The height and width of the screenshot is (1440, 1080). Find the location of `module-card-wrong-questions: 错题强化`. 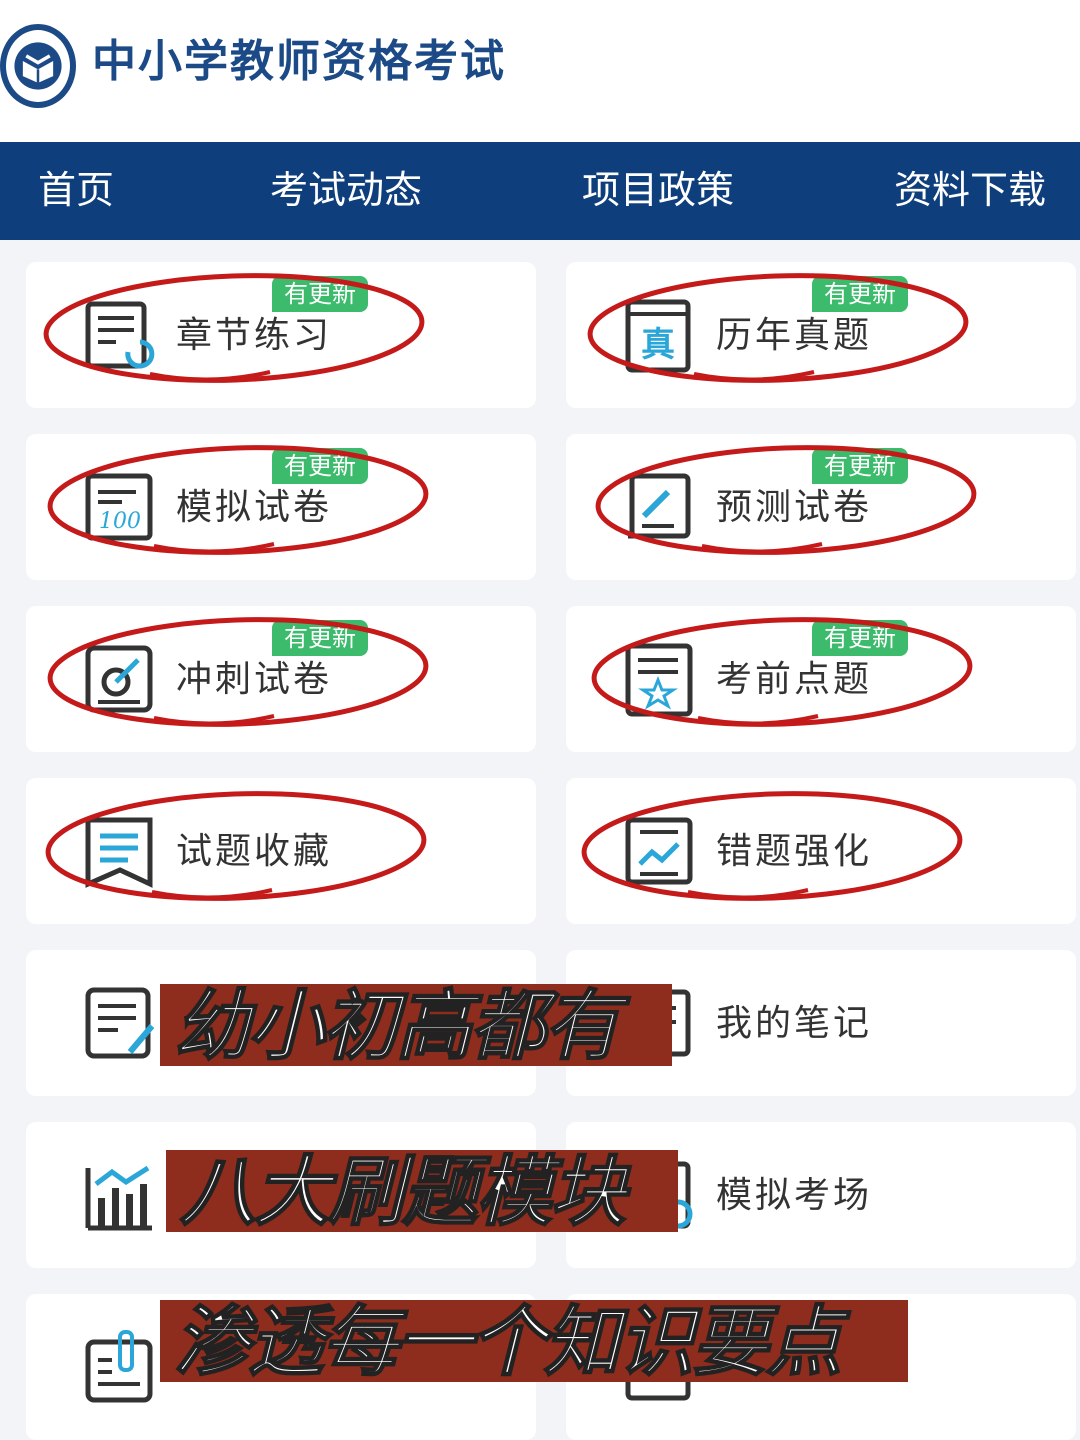

module-card-wrong-questions: 错题强化 is located at coordinates (821, 851).